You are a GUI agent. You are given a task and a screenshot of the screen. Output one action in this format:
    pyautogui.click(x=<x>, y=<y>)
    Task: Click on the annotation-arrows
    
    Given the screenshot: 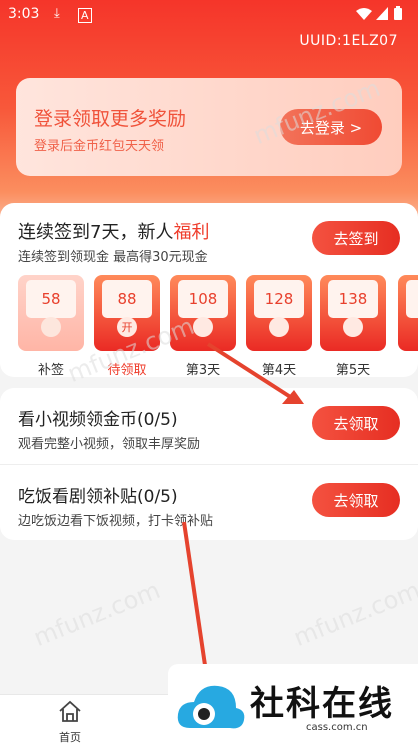 What is the action you would take?
    pyautogui.click(x=243, y=507)
    